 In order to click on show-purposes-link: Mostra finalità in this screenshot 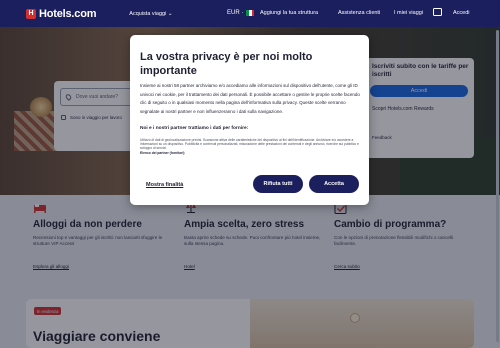, I will do `click(164, 185)`.